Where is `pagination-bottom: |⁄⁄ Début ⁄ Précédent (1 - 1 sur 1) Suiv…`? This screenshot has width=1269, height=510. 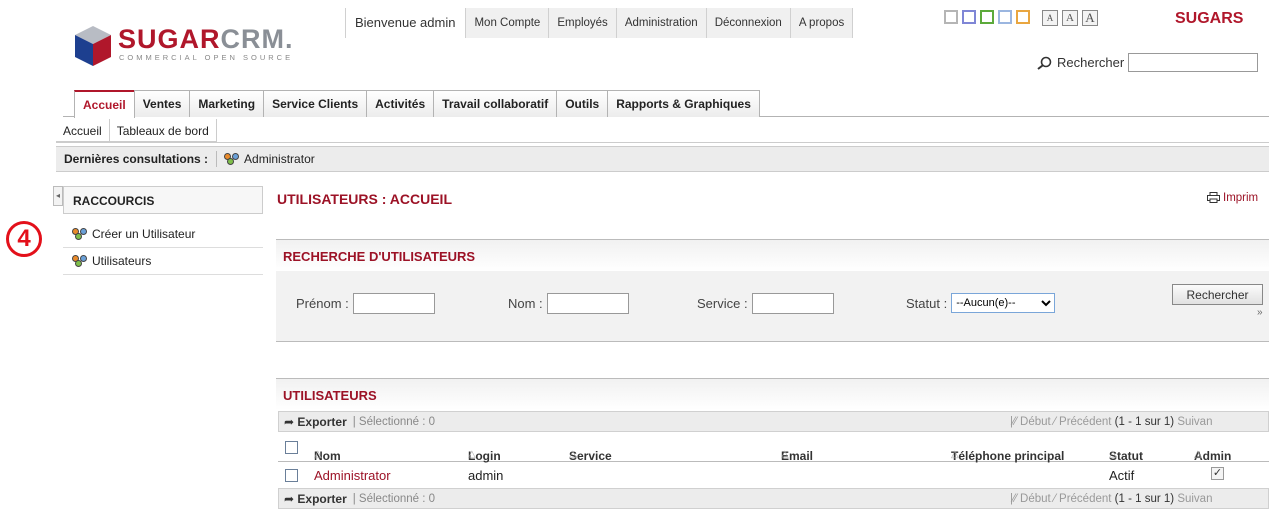
pagination-bottom: |⁄⁄ Début ⁄ Précédent (1 - 1 sur 1) Suiv… is located at coordinates (1111, 498).